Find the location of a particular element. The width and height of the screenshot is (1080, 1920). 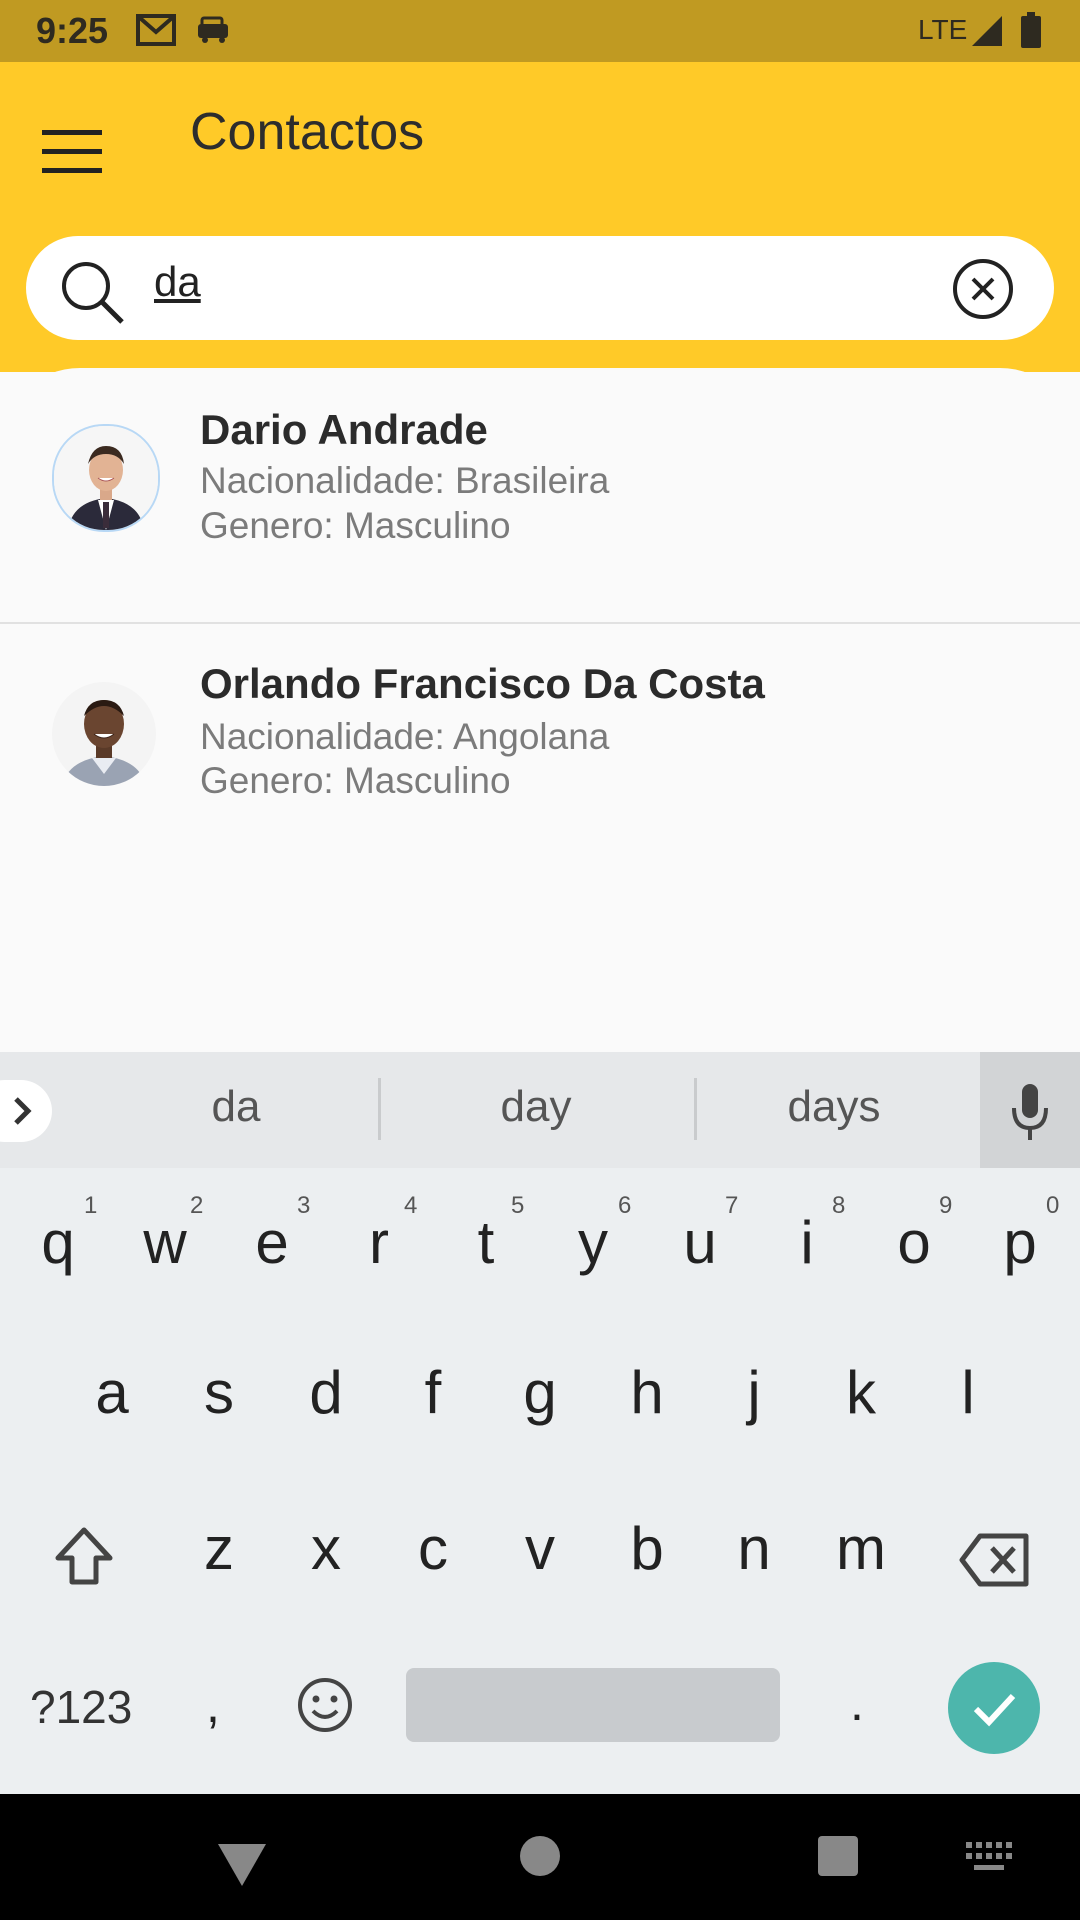

hamburger-icon is located at coordinates (72, 151).